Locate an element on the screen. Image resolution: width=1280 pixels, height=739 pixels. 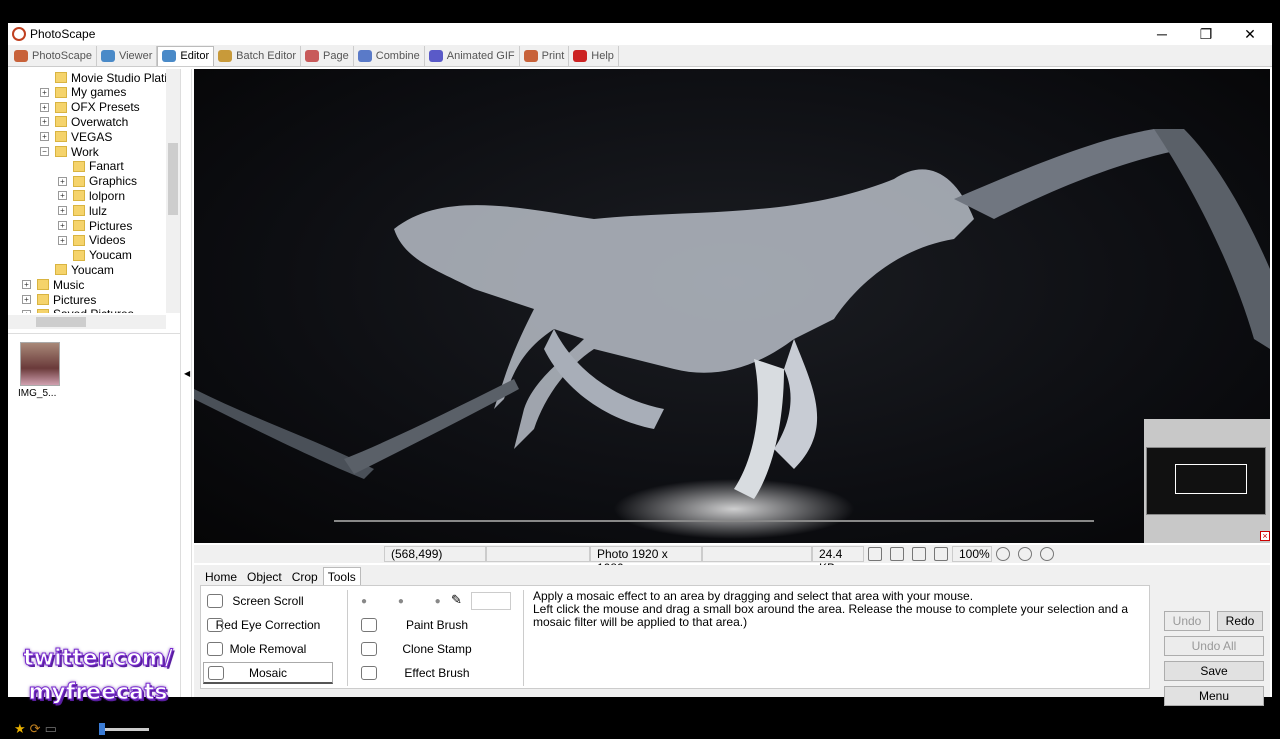
editor-tab-home: Home is located at coordinates (221, 577).